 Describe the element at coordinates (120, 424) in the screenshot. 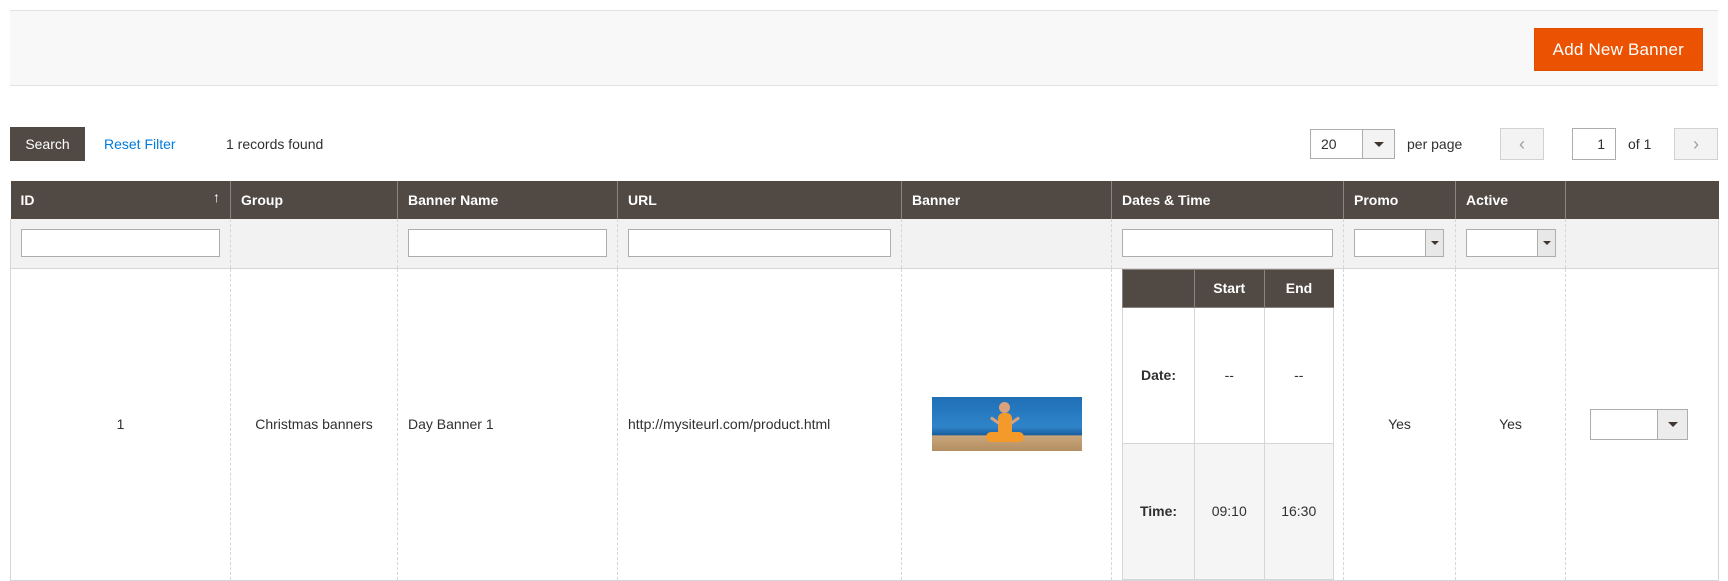

I see `cell-id: 1` at that location.